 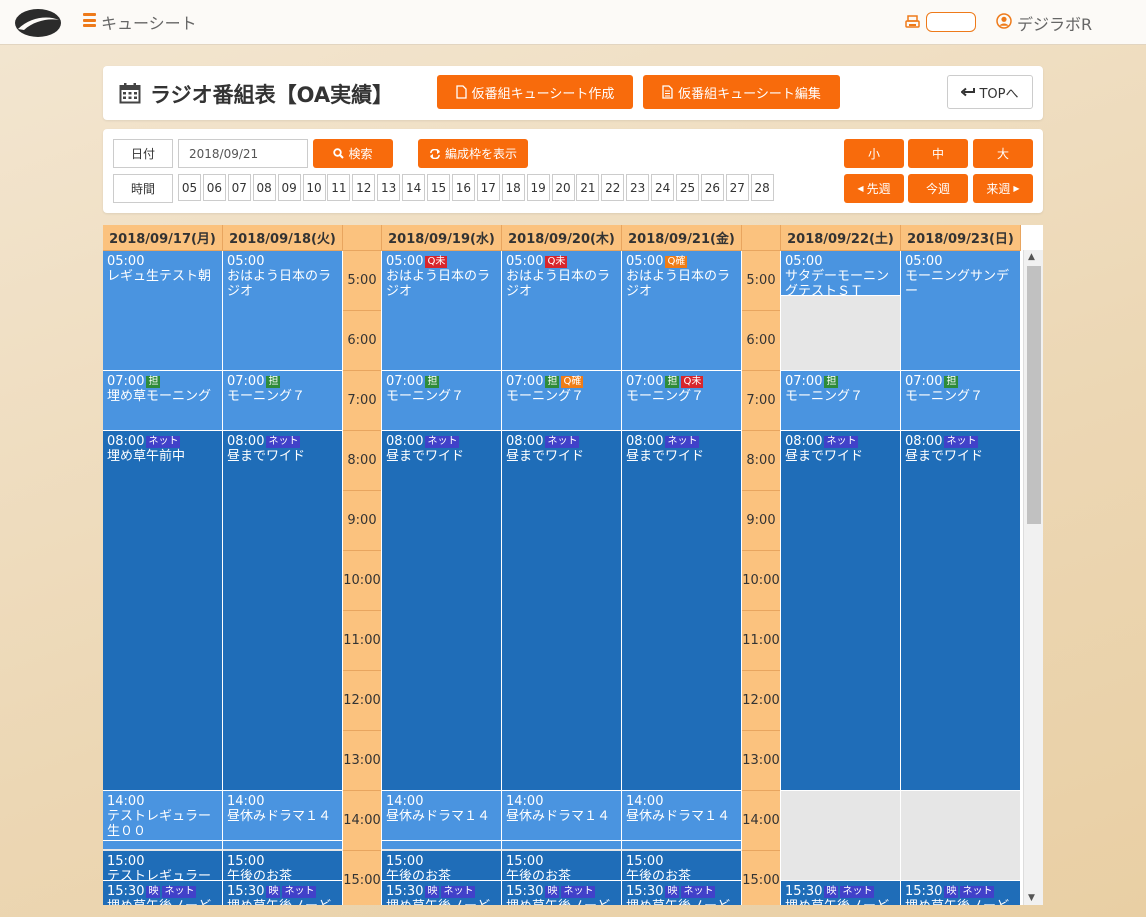 I want to click on hour-button-05: 05, so click(x=189, y=187).